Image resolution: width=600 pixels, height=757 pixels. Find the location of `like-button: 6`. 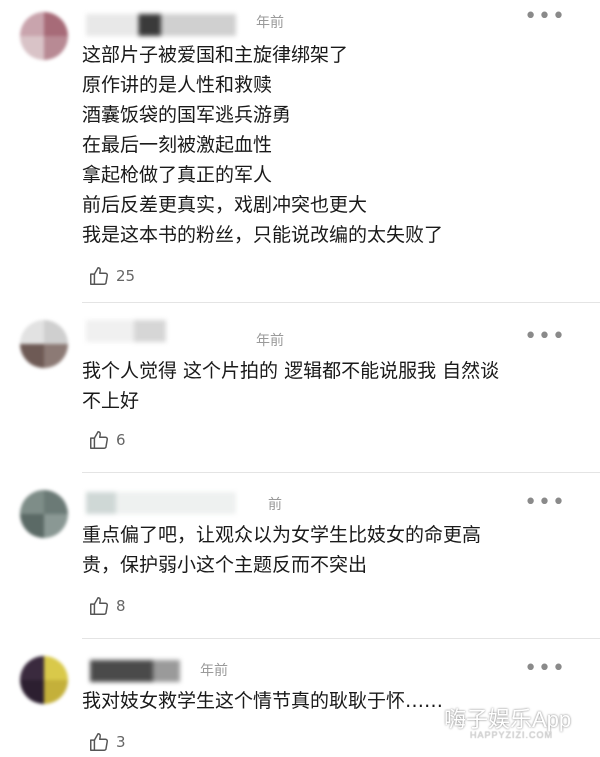

like-button: 6 is located at coordinates (107, 440).